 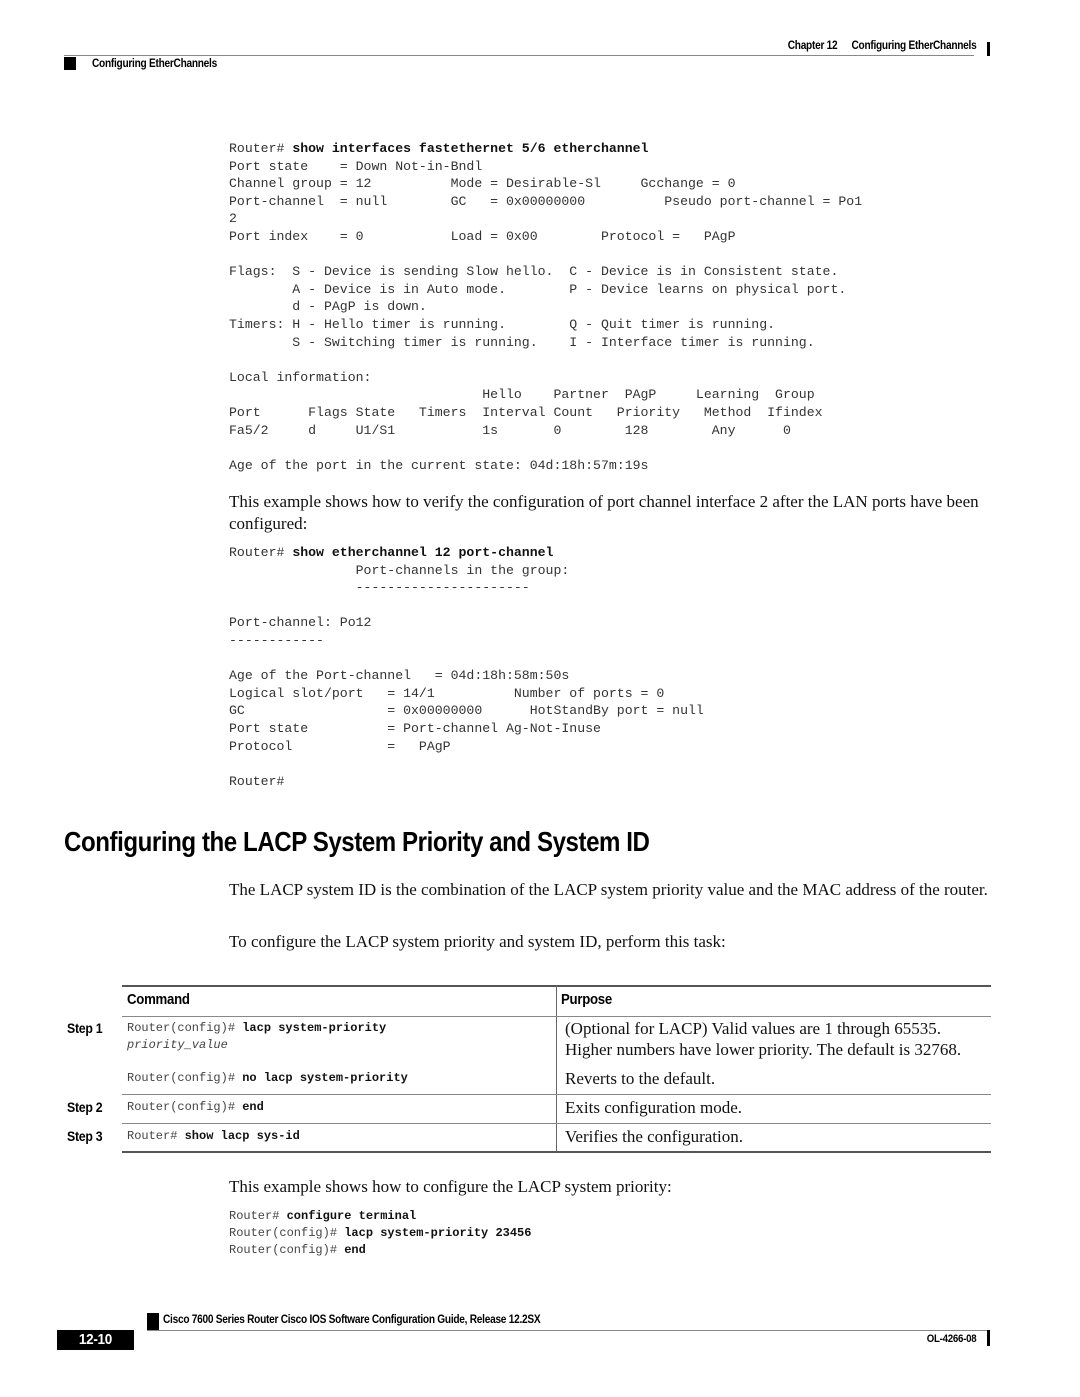 I want to click on purpose-line: Reverts to the default., so click(x=640, y=1078).